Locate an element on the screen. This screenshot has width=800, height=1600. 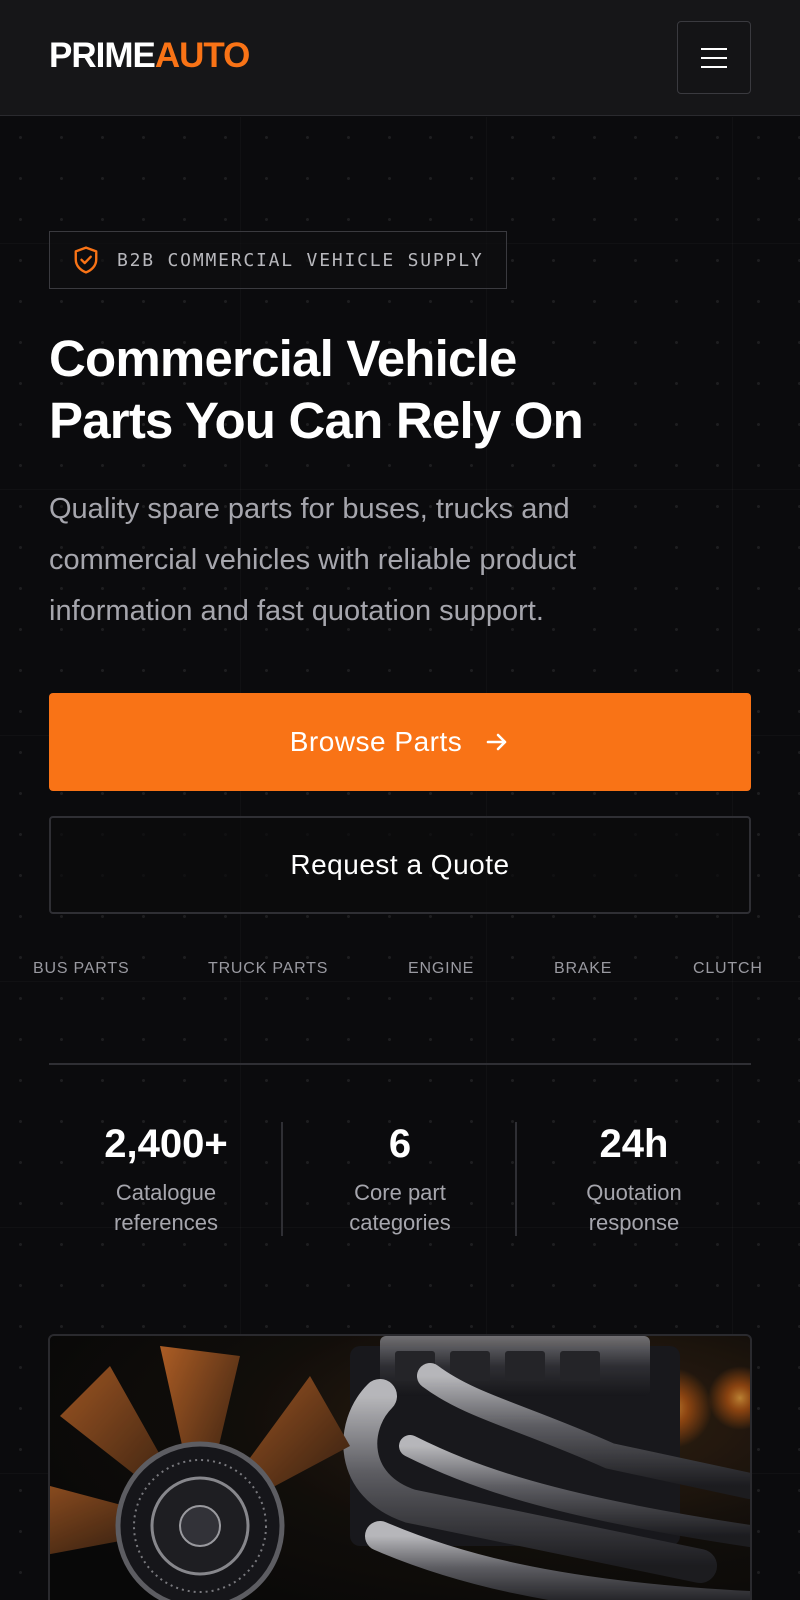
category-engine: ENGINE is located at coordinates (441, 969).